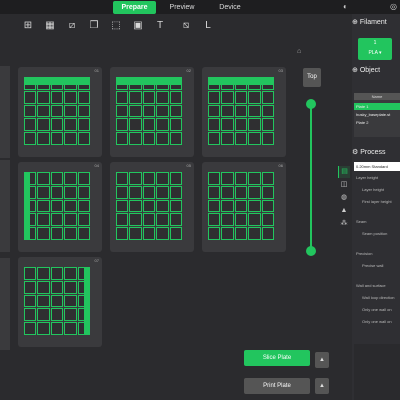  What do you see at coordinates (369, 152) in the screenshot?
I see `process-title: ⚙ Process` at bounding box center [369, 152].